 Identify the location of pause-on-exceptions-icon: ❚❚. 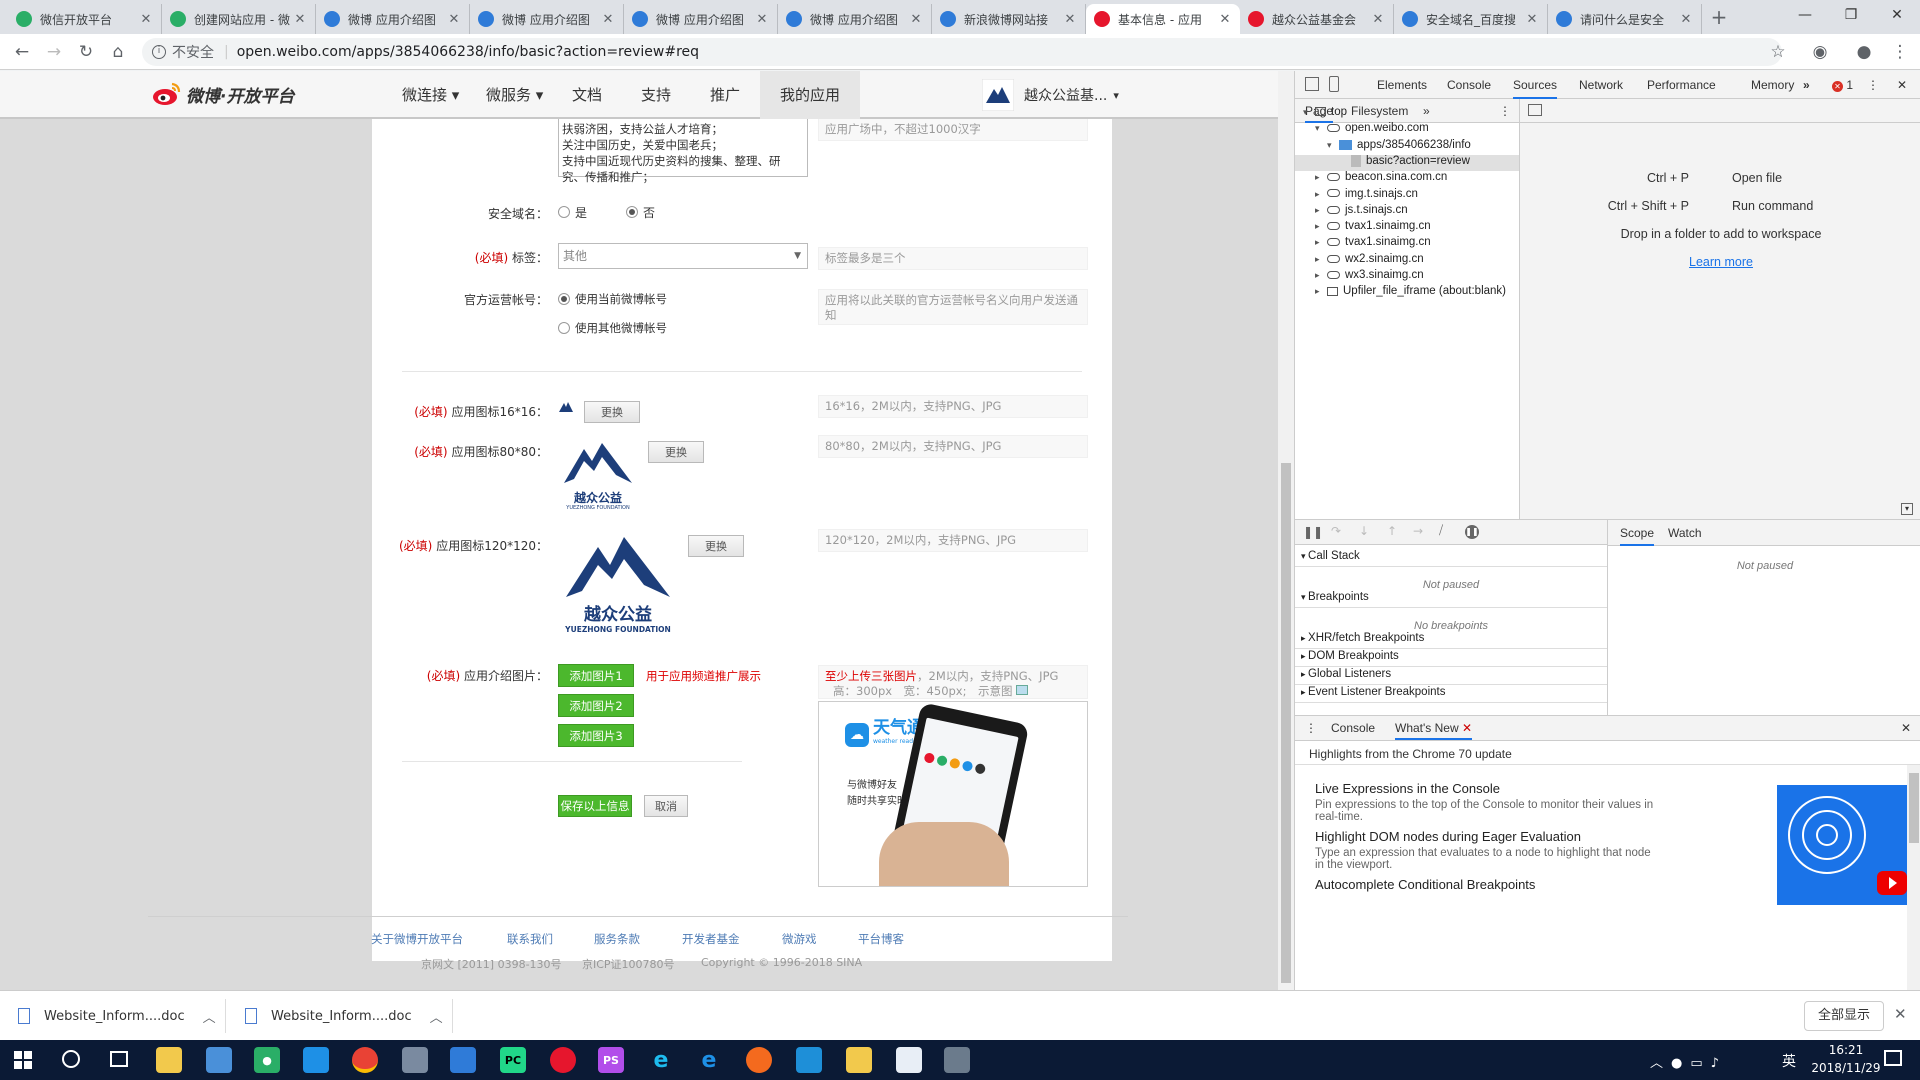
(1472, 532).